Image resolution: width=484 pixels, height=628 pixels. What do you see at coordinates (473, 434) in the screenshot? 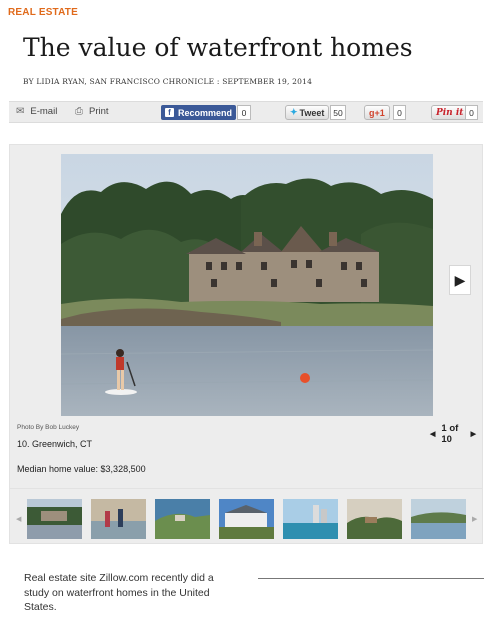
I see `next-photo-icon: ▶` at bounding box center [473, 434].